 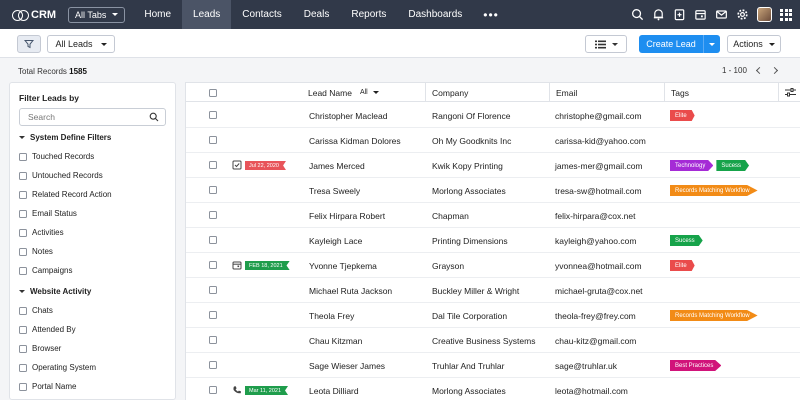 What do you see at coordinates (599, 290) in the screenshot?
I see `email-link: michael-gruta@cox.net` at bounding box center [599, 290].